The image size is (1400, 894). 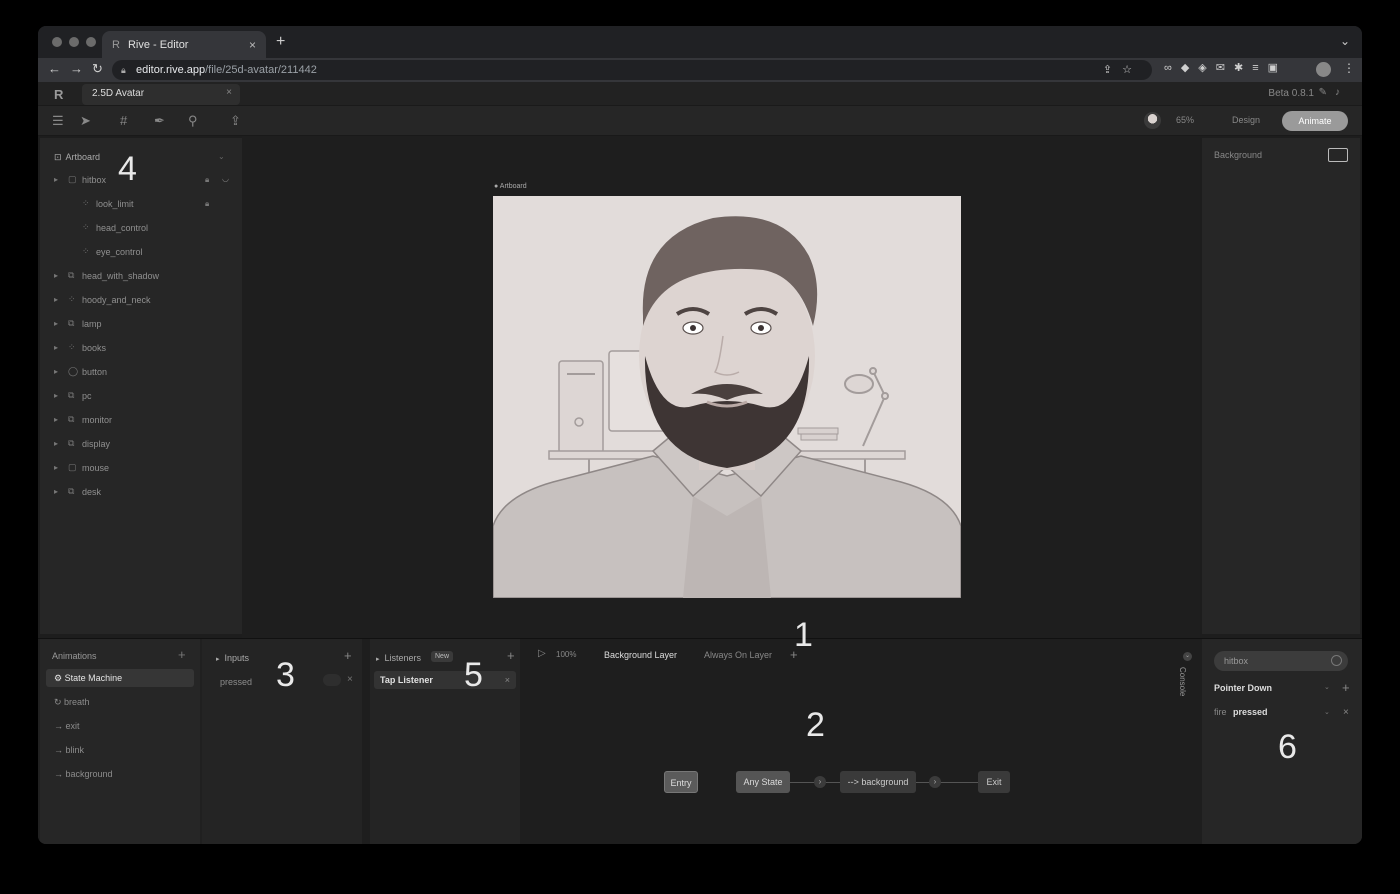 I want to click on back-arrow-icon: ←, so click(x=54, y=68).